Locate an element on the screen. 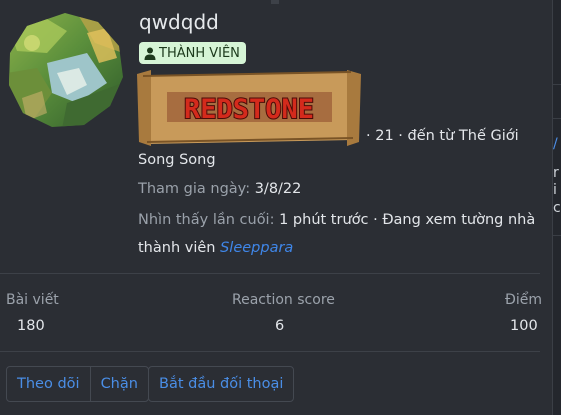 This screenshot has height=415, width=561. user-banner: REDSTONE is located at coordinates (249, 108).